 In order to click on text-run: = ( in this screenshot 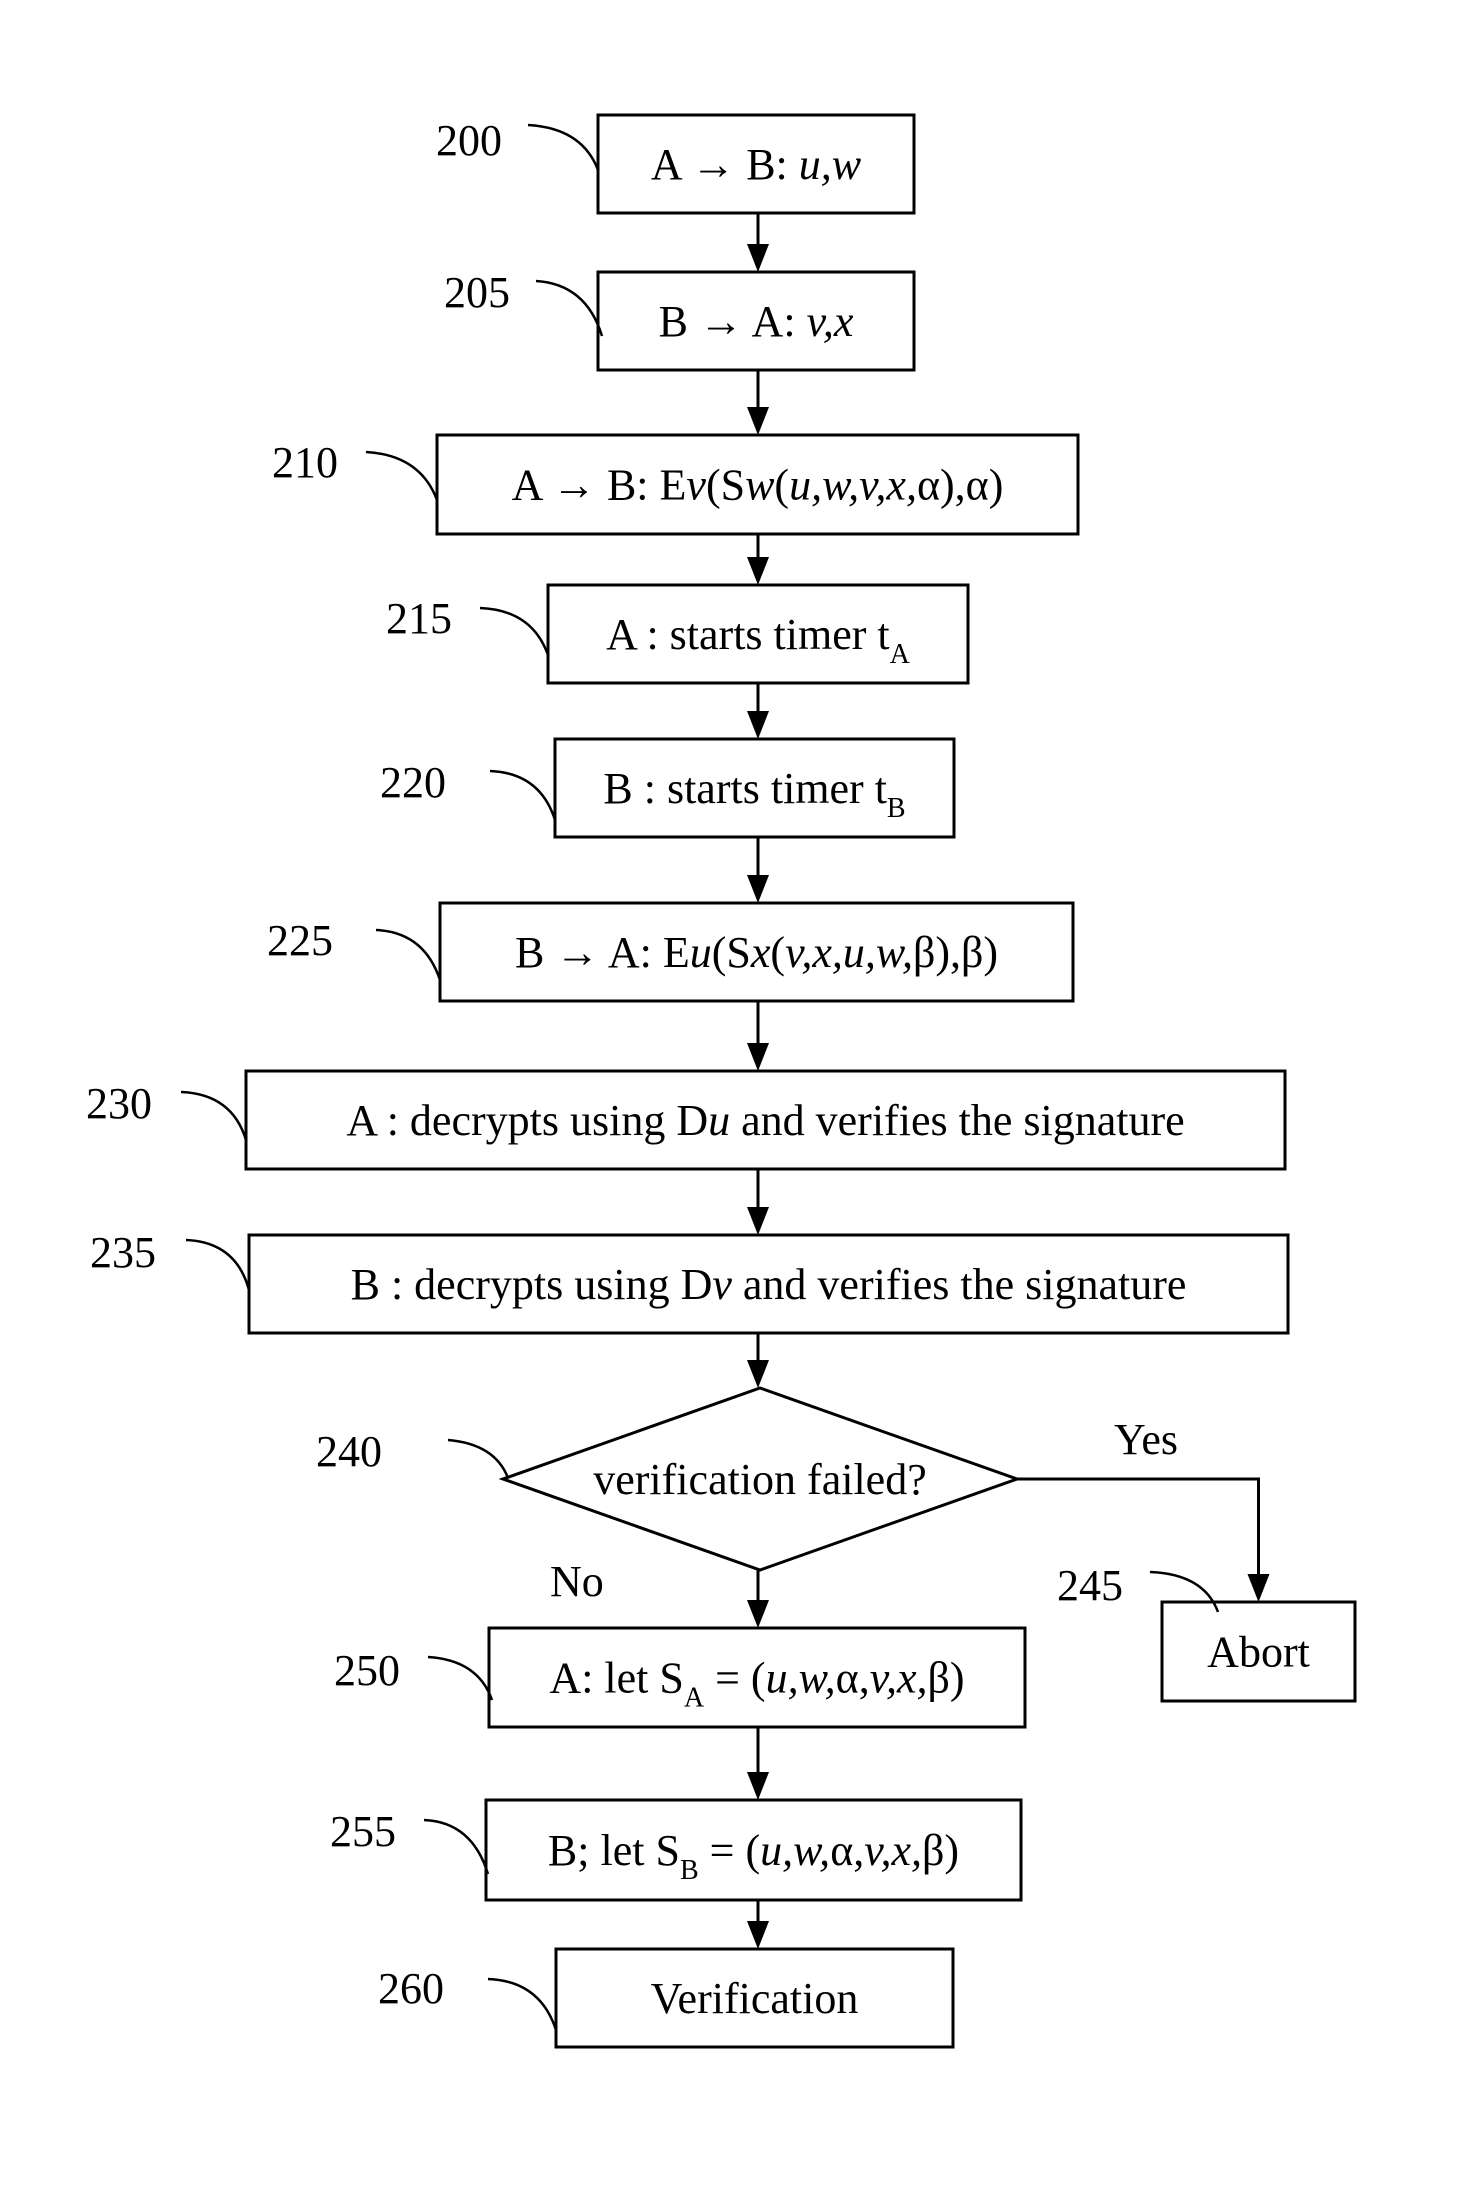, I will do `click(729, 1850)`.